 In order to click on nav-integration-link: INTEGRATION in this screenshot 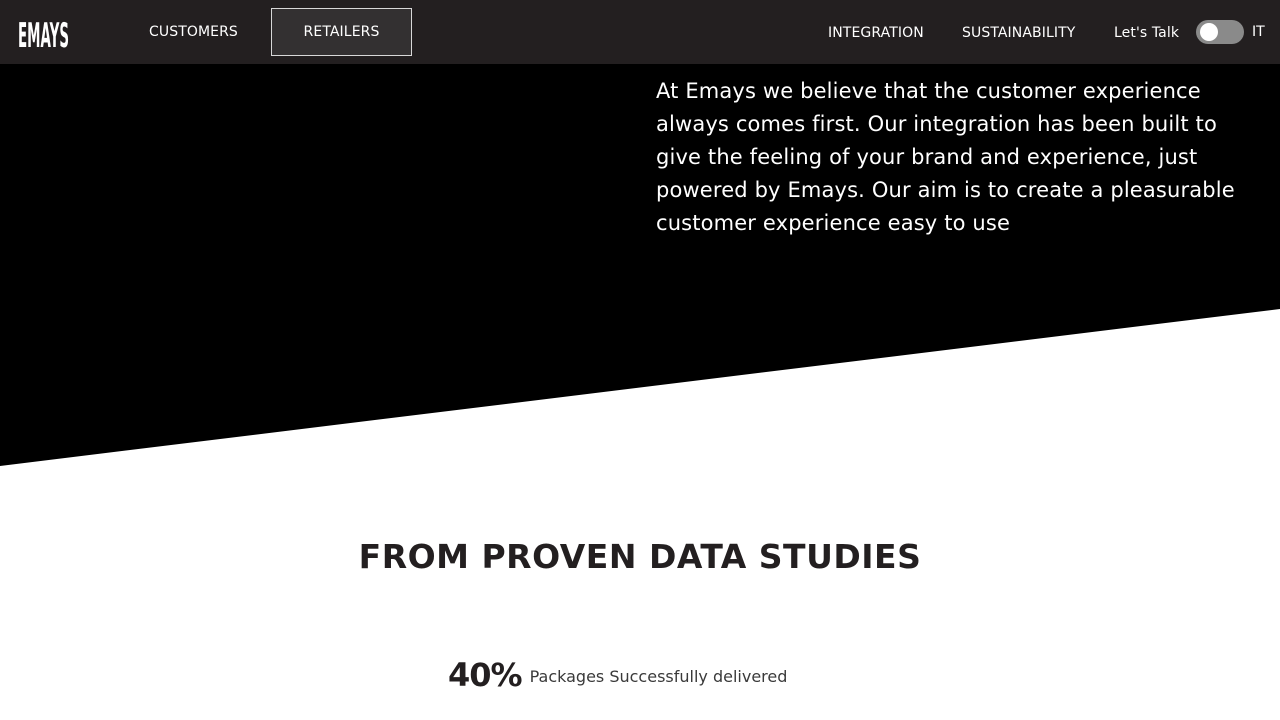, I will do `click(876, 33)`.